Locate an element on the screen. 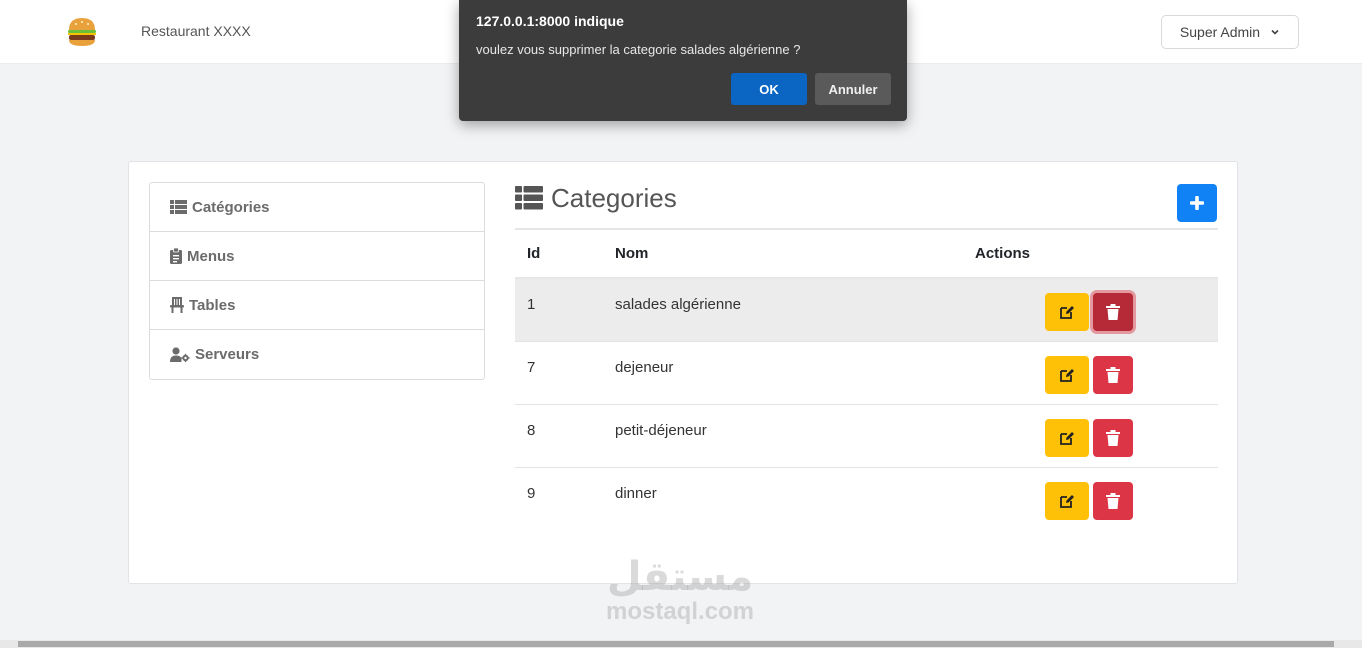  column-header-id: Id is located at coordinates (559, 254).